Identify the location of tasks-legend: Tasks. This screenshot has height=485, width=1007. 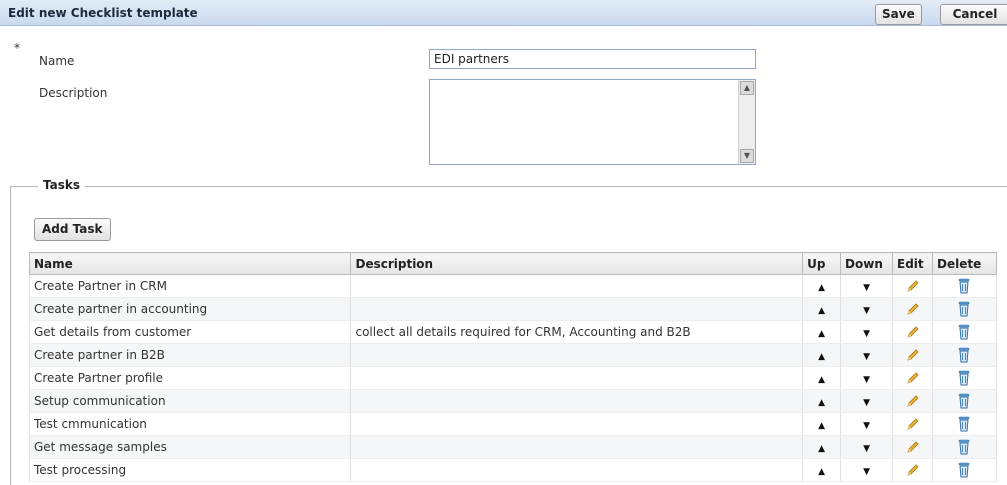
(62, 185).